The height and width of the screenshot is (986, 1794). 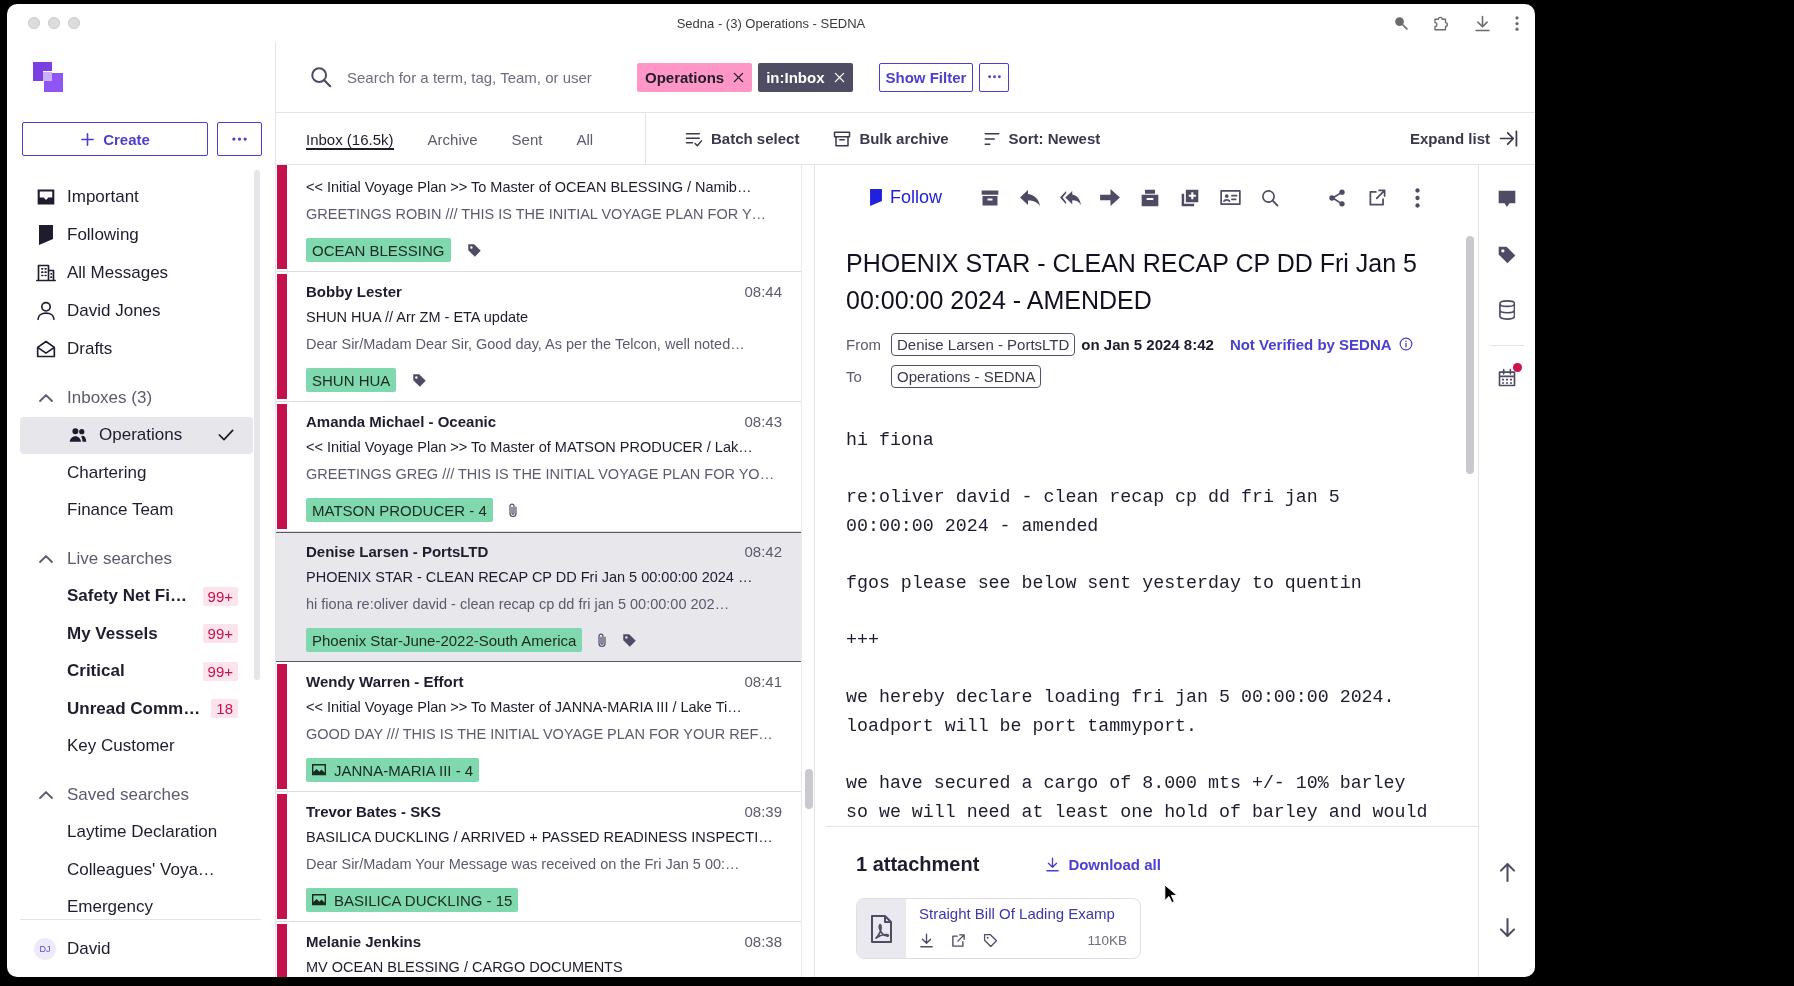 What do you see at coordinates (538, 857) in the screenshot?
I see `message-list-item: Trevor Bates - SKS 08:39 BASILICA DUCKLING / ARRIVED + PASSED READINESS INSPECTI… Dear Sir/Madam Your Message was received on the Fri Jan 5 00:… BASILICA DUCKLING - 15` at bounding box center [538, 857].